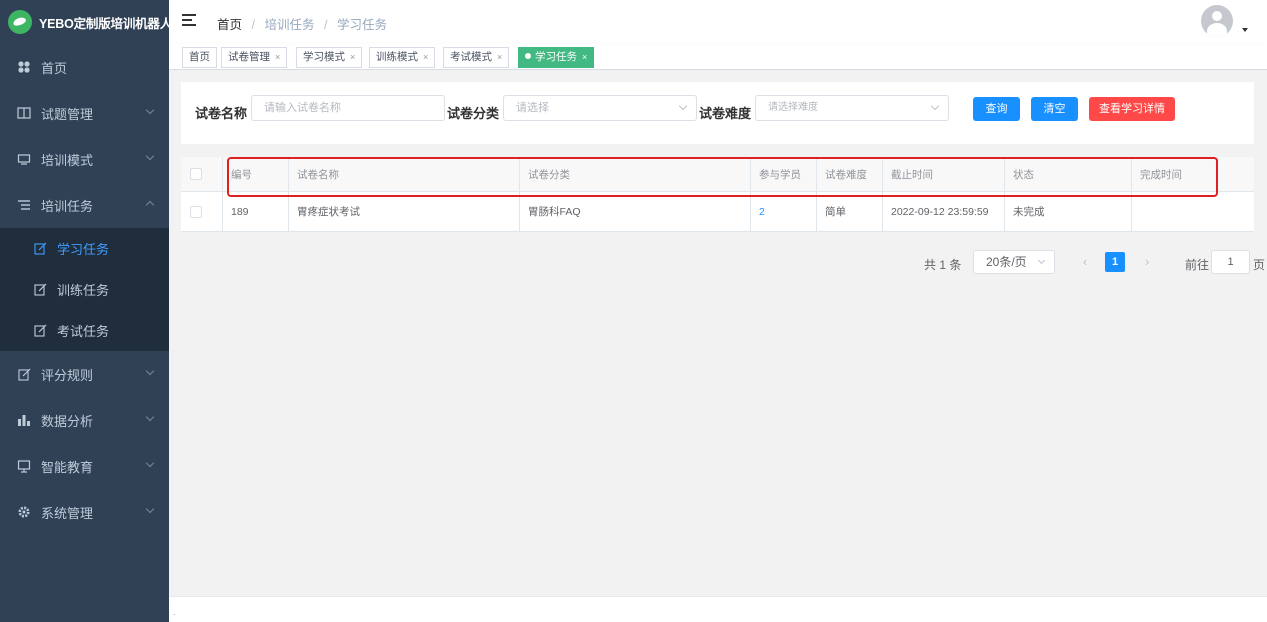 This screenshot has height=622, width=1267. Describe the element at coordinates (473, 113) in the screenshot. I see `paper-category-label: 试卷分类` at that location.